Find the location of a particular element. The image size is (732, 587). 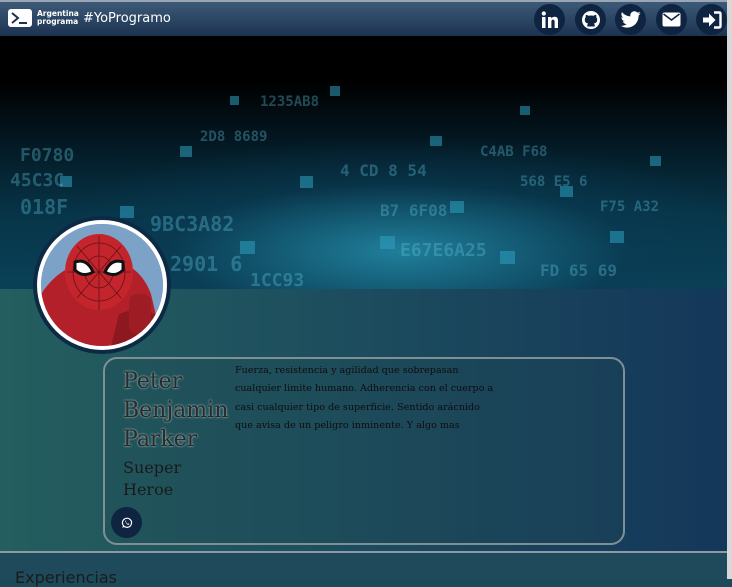

svg-text: 1235AB8 is located at coordinates (289, 102).